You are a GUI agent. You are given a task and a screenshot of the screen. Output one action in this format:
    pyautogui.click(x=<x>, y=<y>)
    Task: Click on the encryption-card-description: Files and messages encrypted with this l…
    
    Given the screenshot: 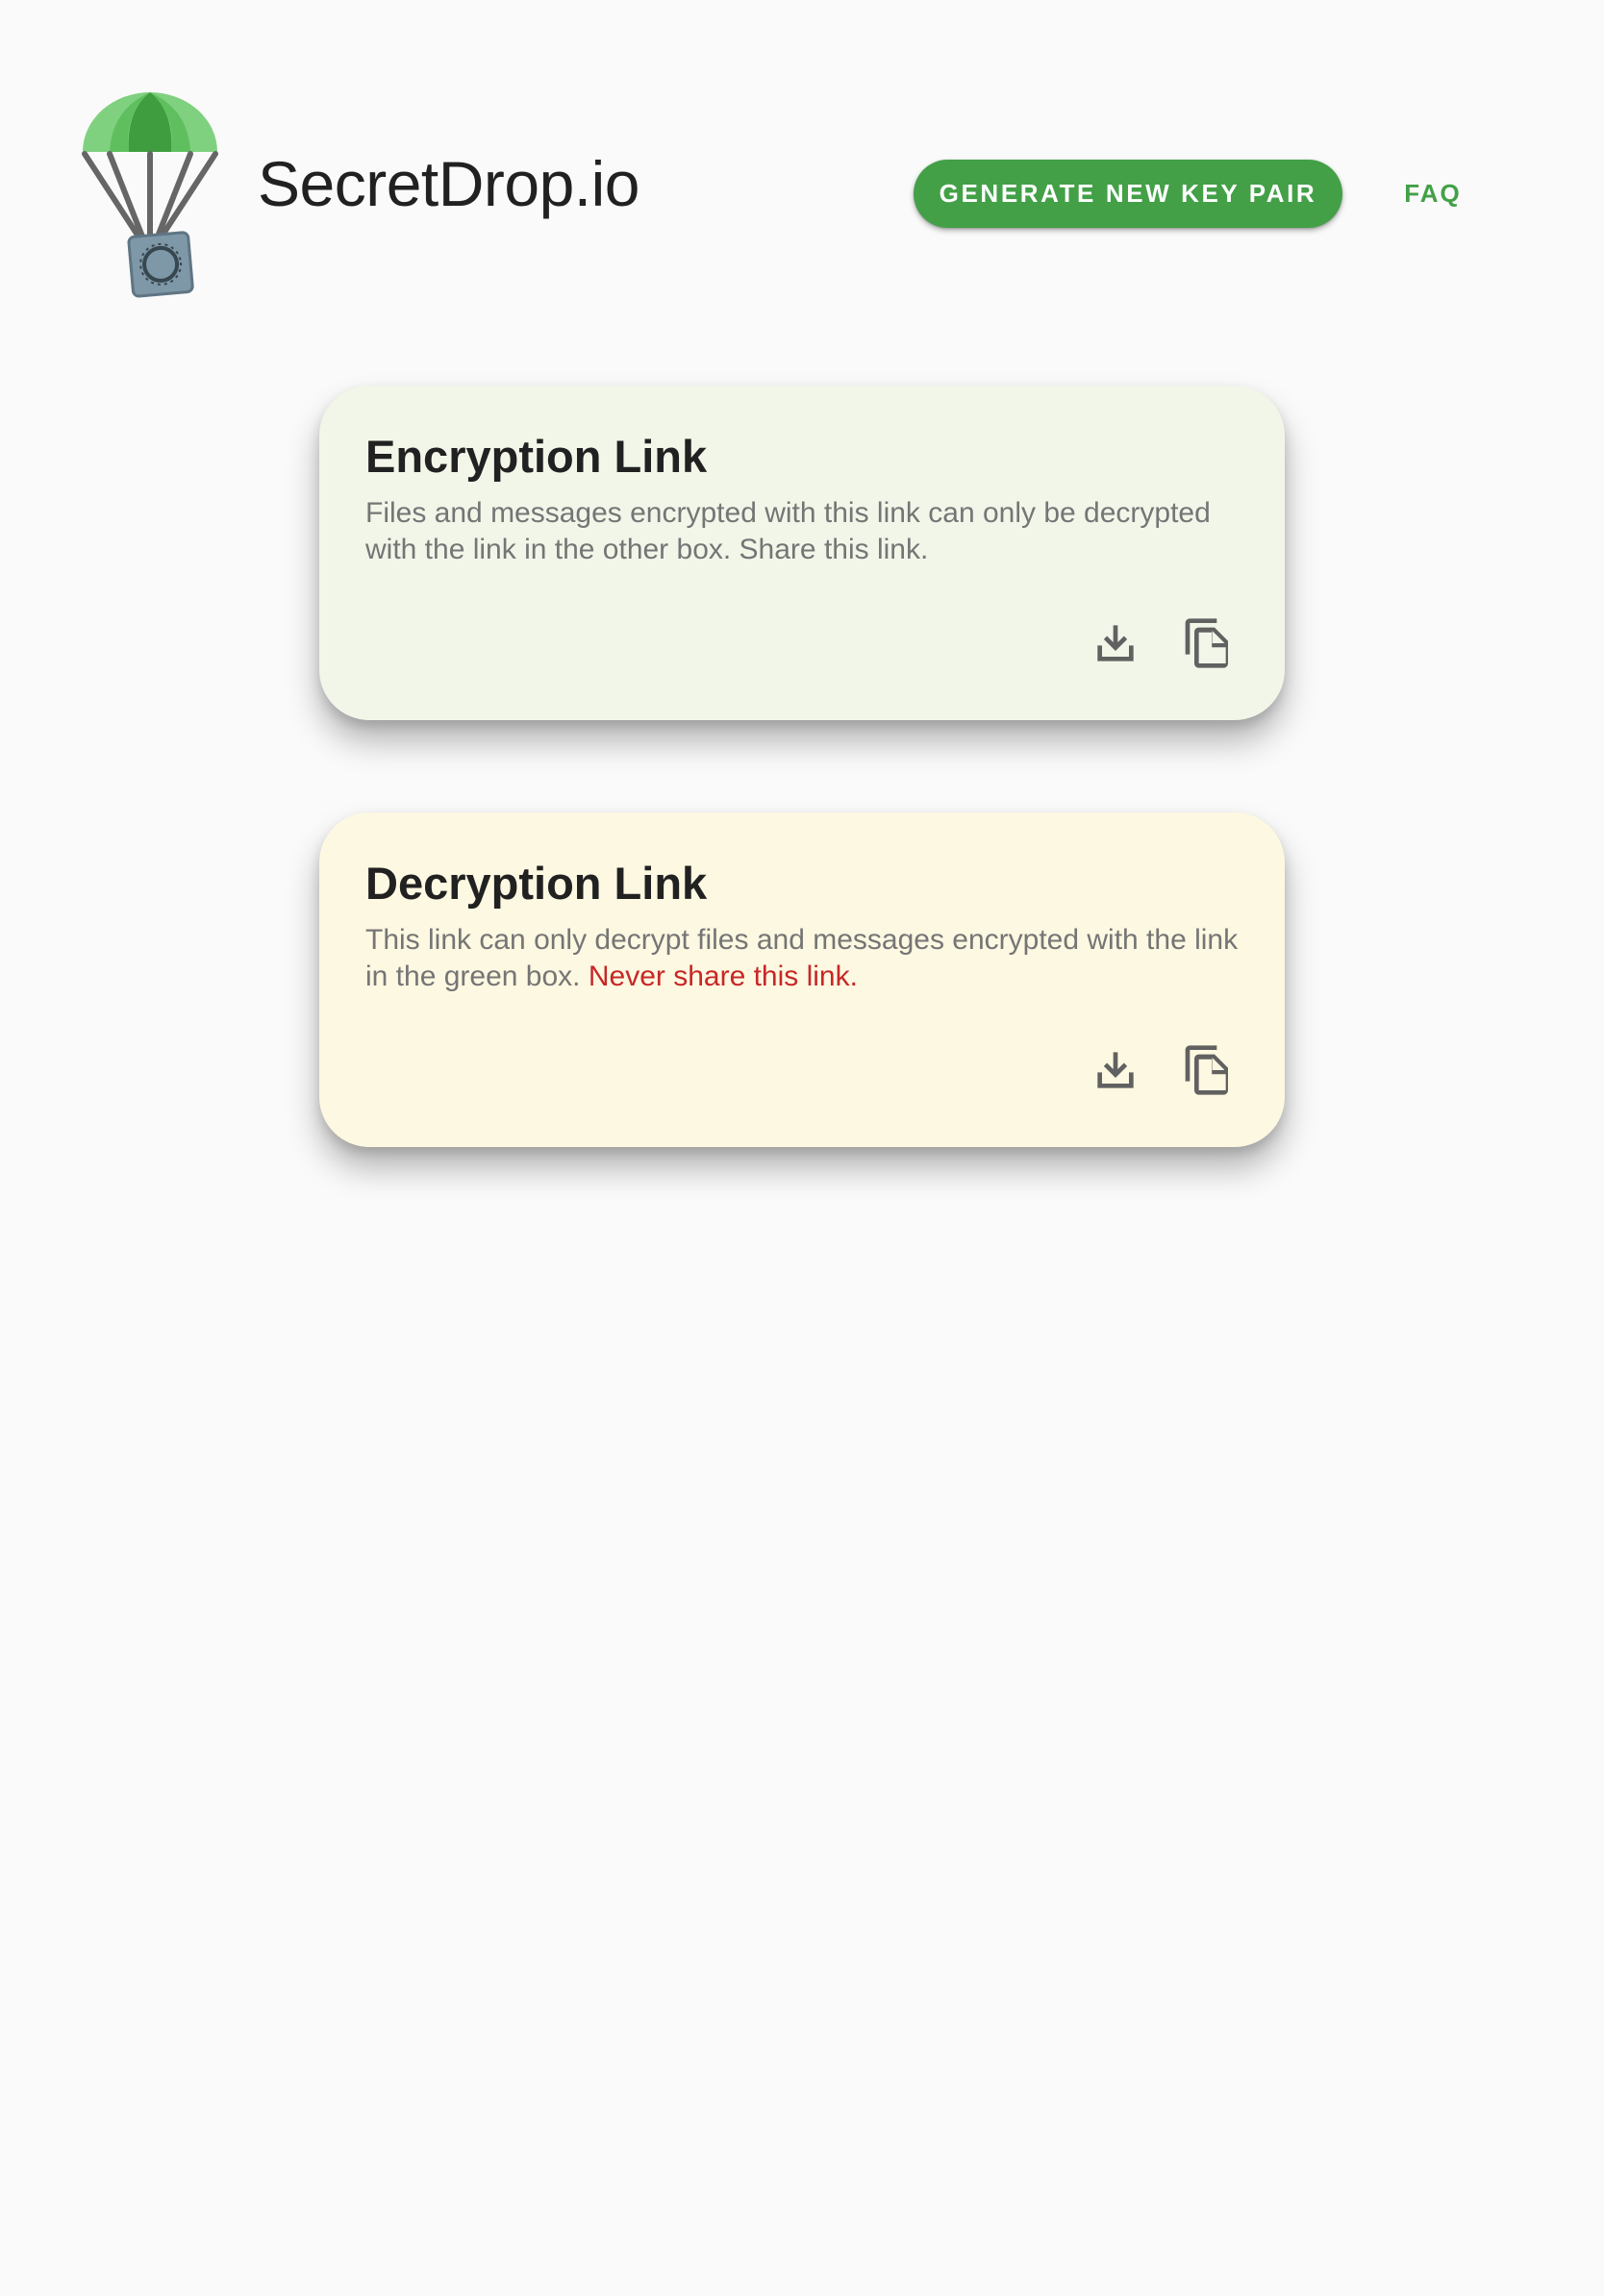 What is the action you would take?
    pyautogui.click(x=807, y=531)
    